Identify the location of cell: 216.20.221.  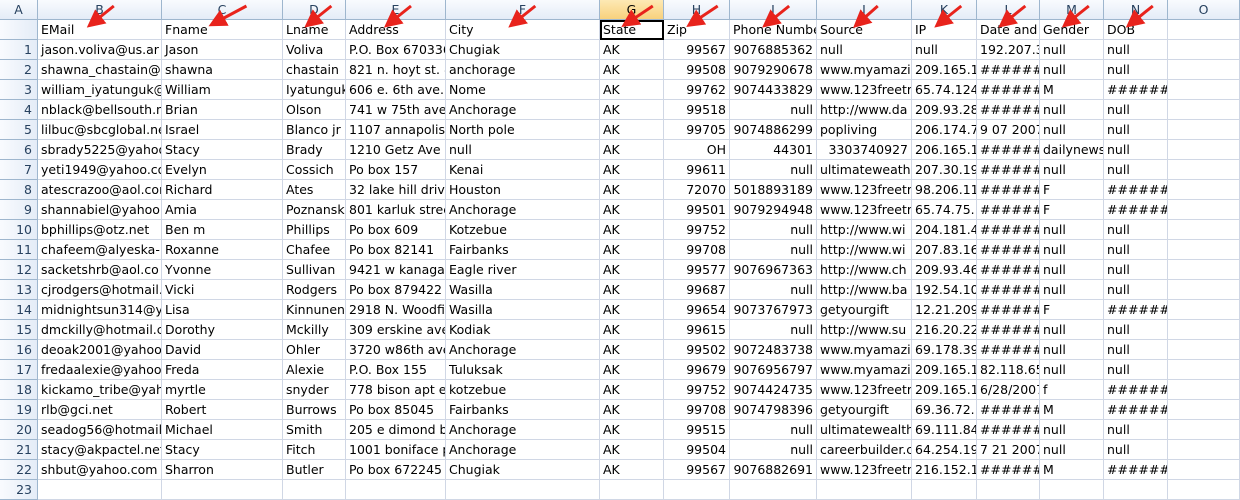
(944, 330).